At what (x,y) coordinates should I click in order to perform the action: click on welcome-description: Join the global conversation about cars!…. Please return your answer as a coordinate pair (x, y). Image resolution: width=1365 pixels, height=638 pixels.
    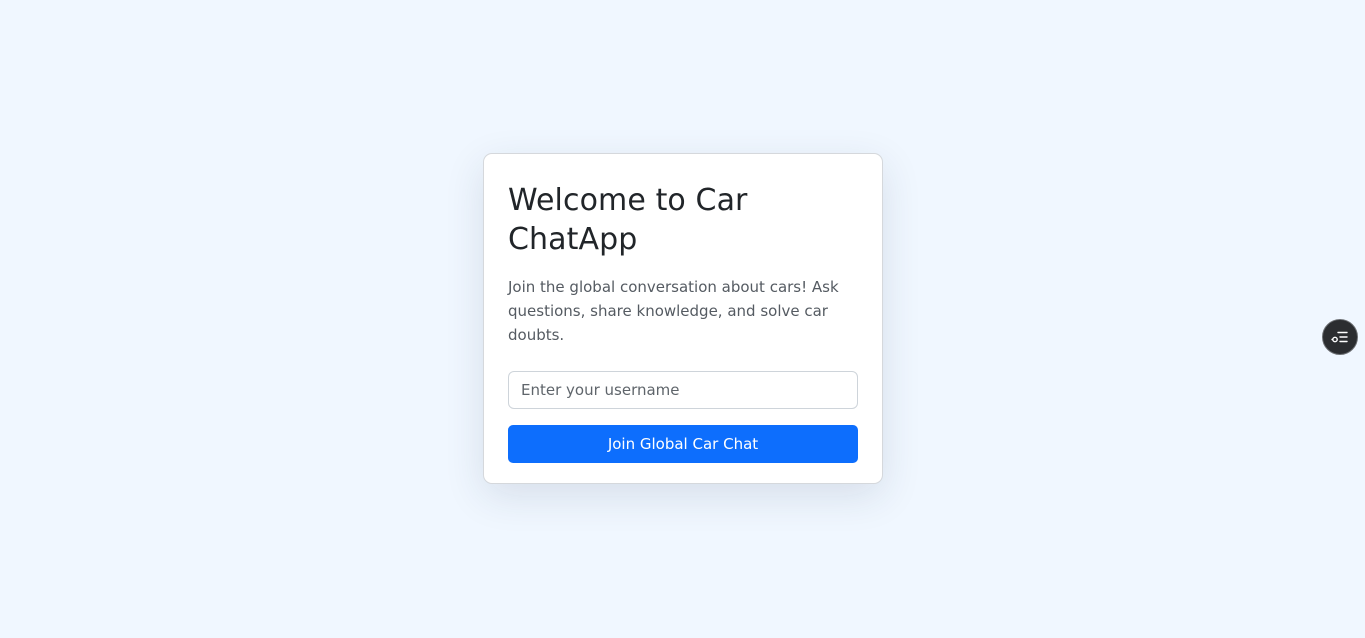
    Looking at the image, I should click on (673, 311).